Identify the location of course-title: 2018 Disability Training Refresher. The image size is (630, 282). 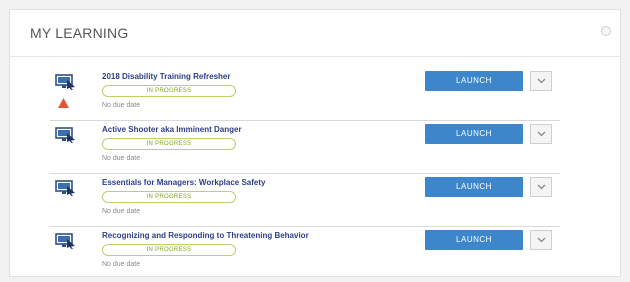
(166, 76).